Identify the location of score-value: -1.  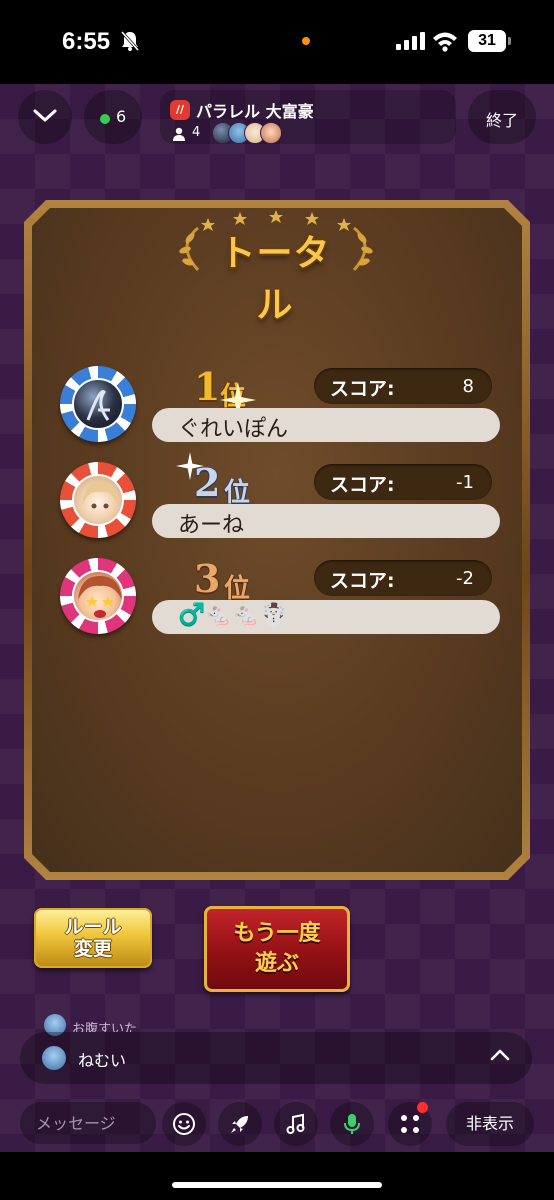
(465, 482).